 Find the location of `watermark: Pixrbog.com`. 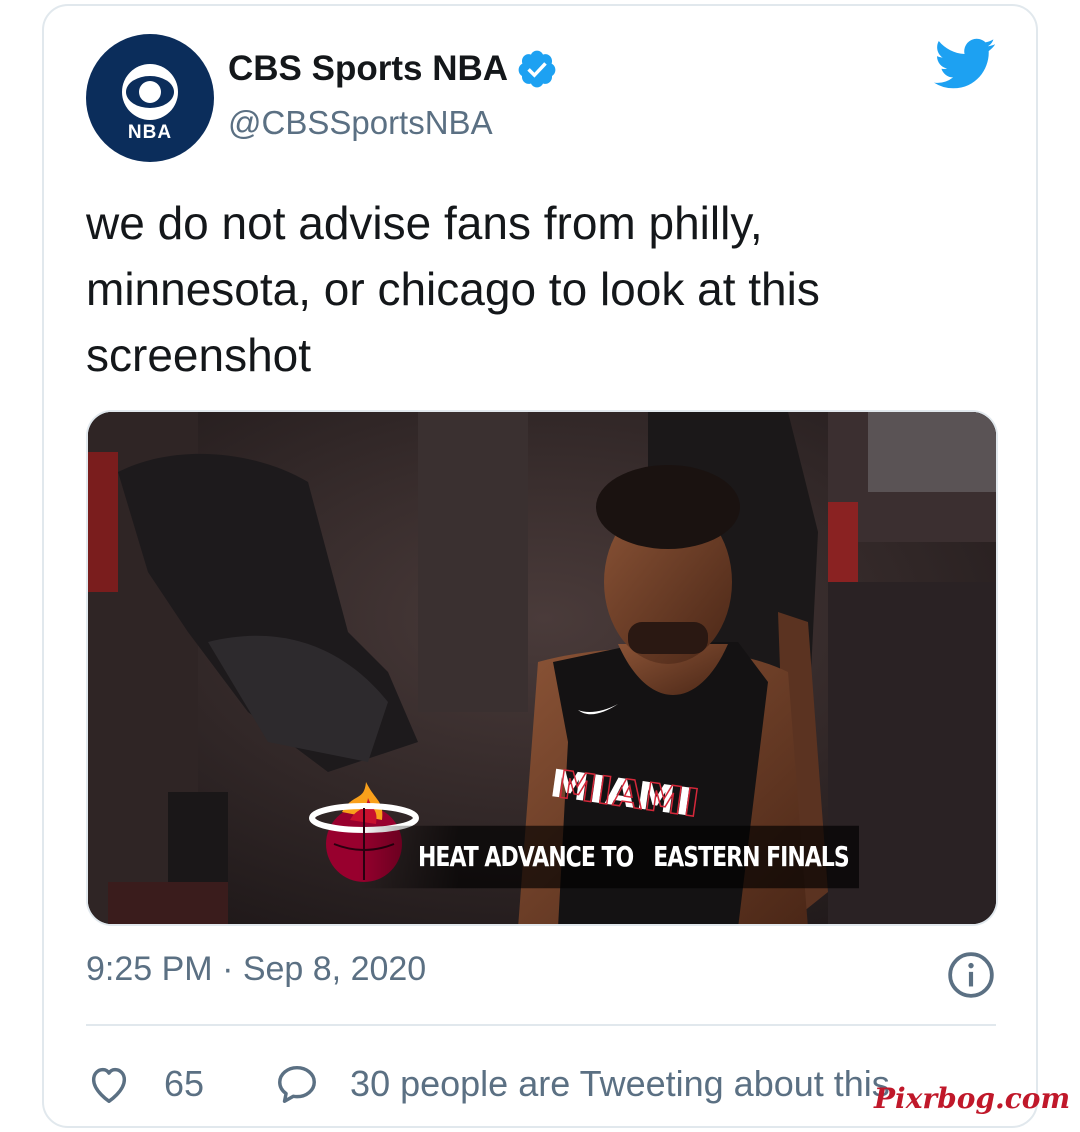

watermark: Pixrbog.com is located at coordinates (972, 1098).